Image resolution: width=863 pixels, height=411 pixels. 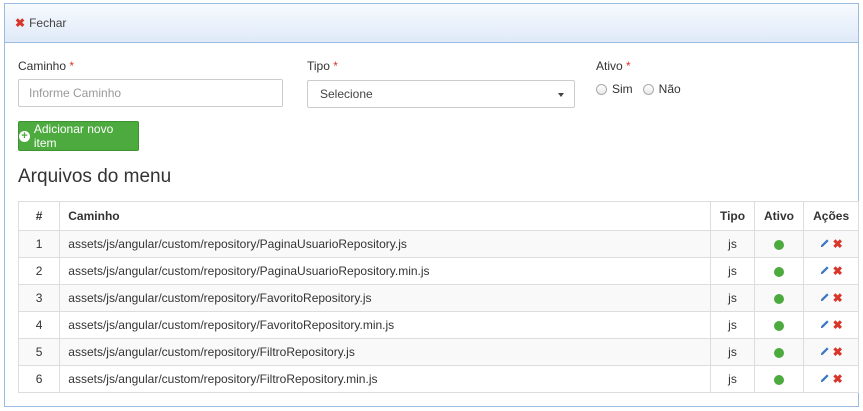 I want to click on ativo-radio-group: Sim Não, so click(x=643, y=89).